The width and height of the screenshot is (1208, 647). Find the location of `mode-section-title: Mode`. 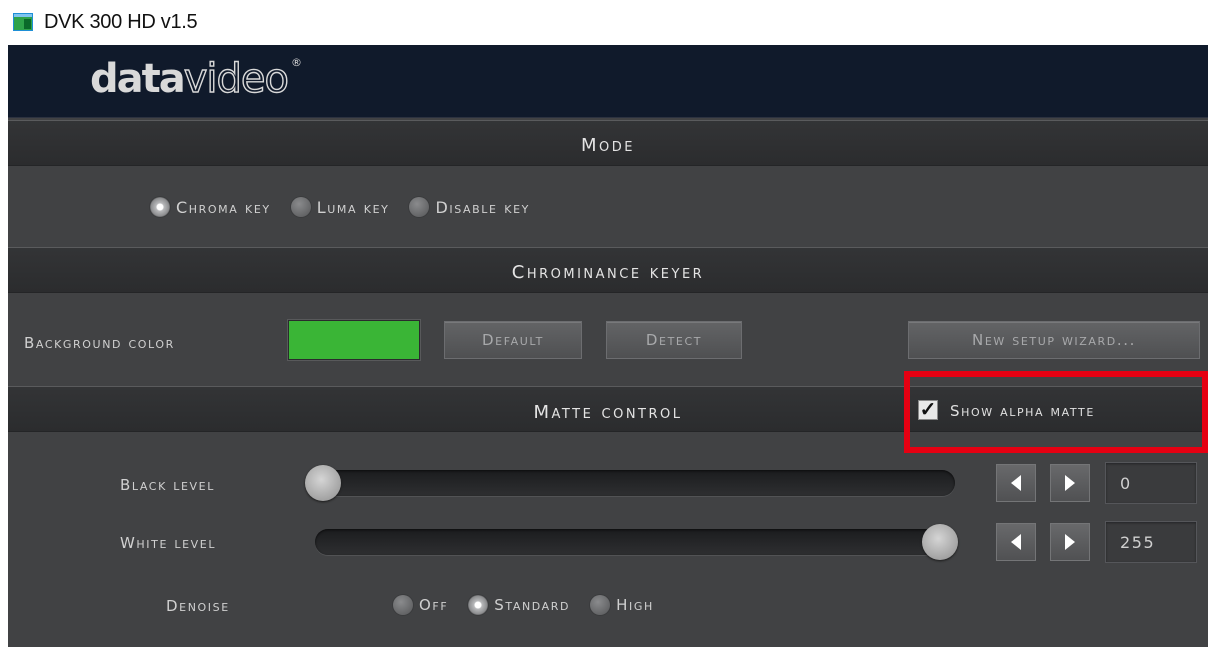

mode-section-title: Mode is located at coordinates (608, 145).